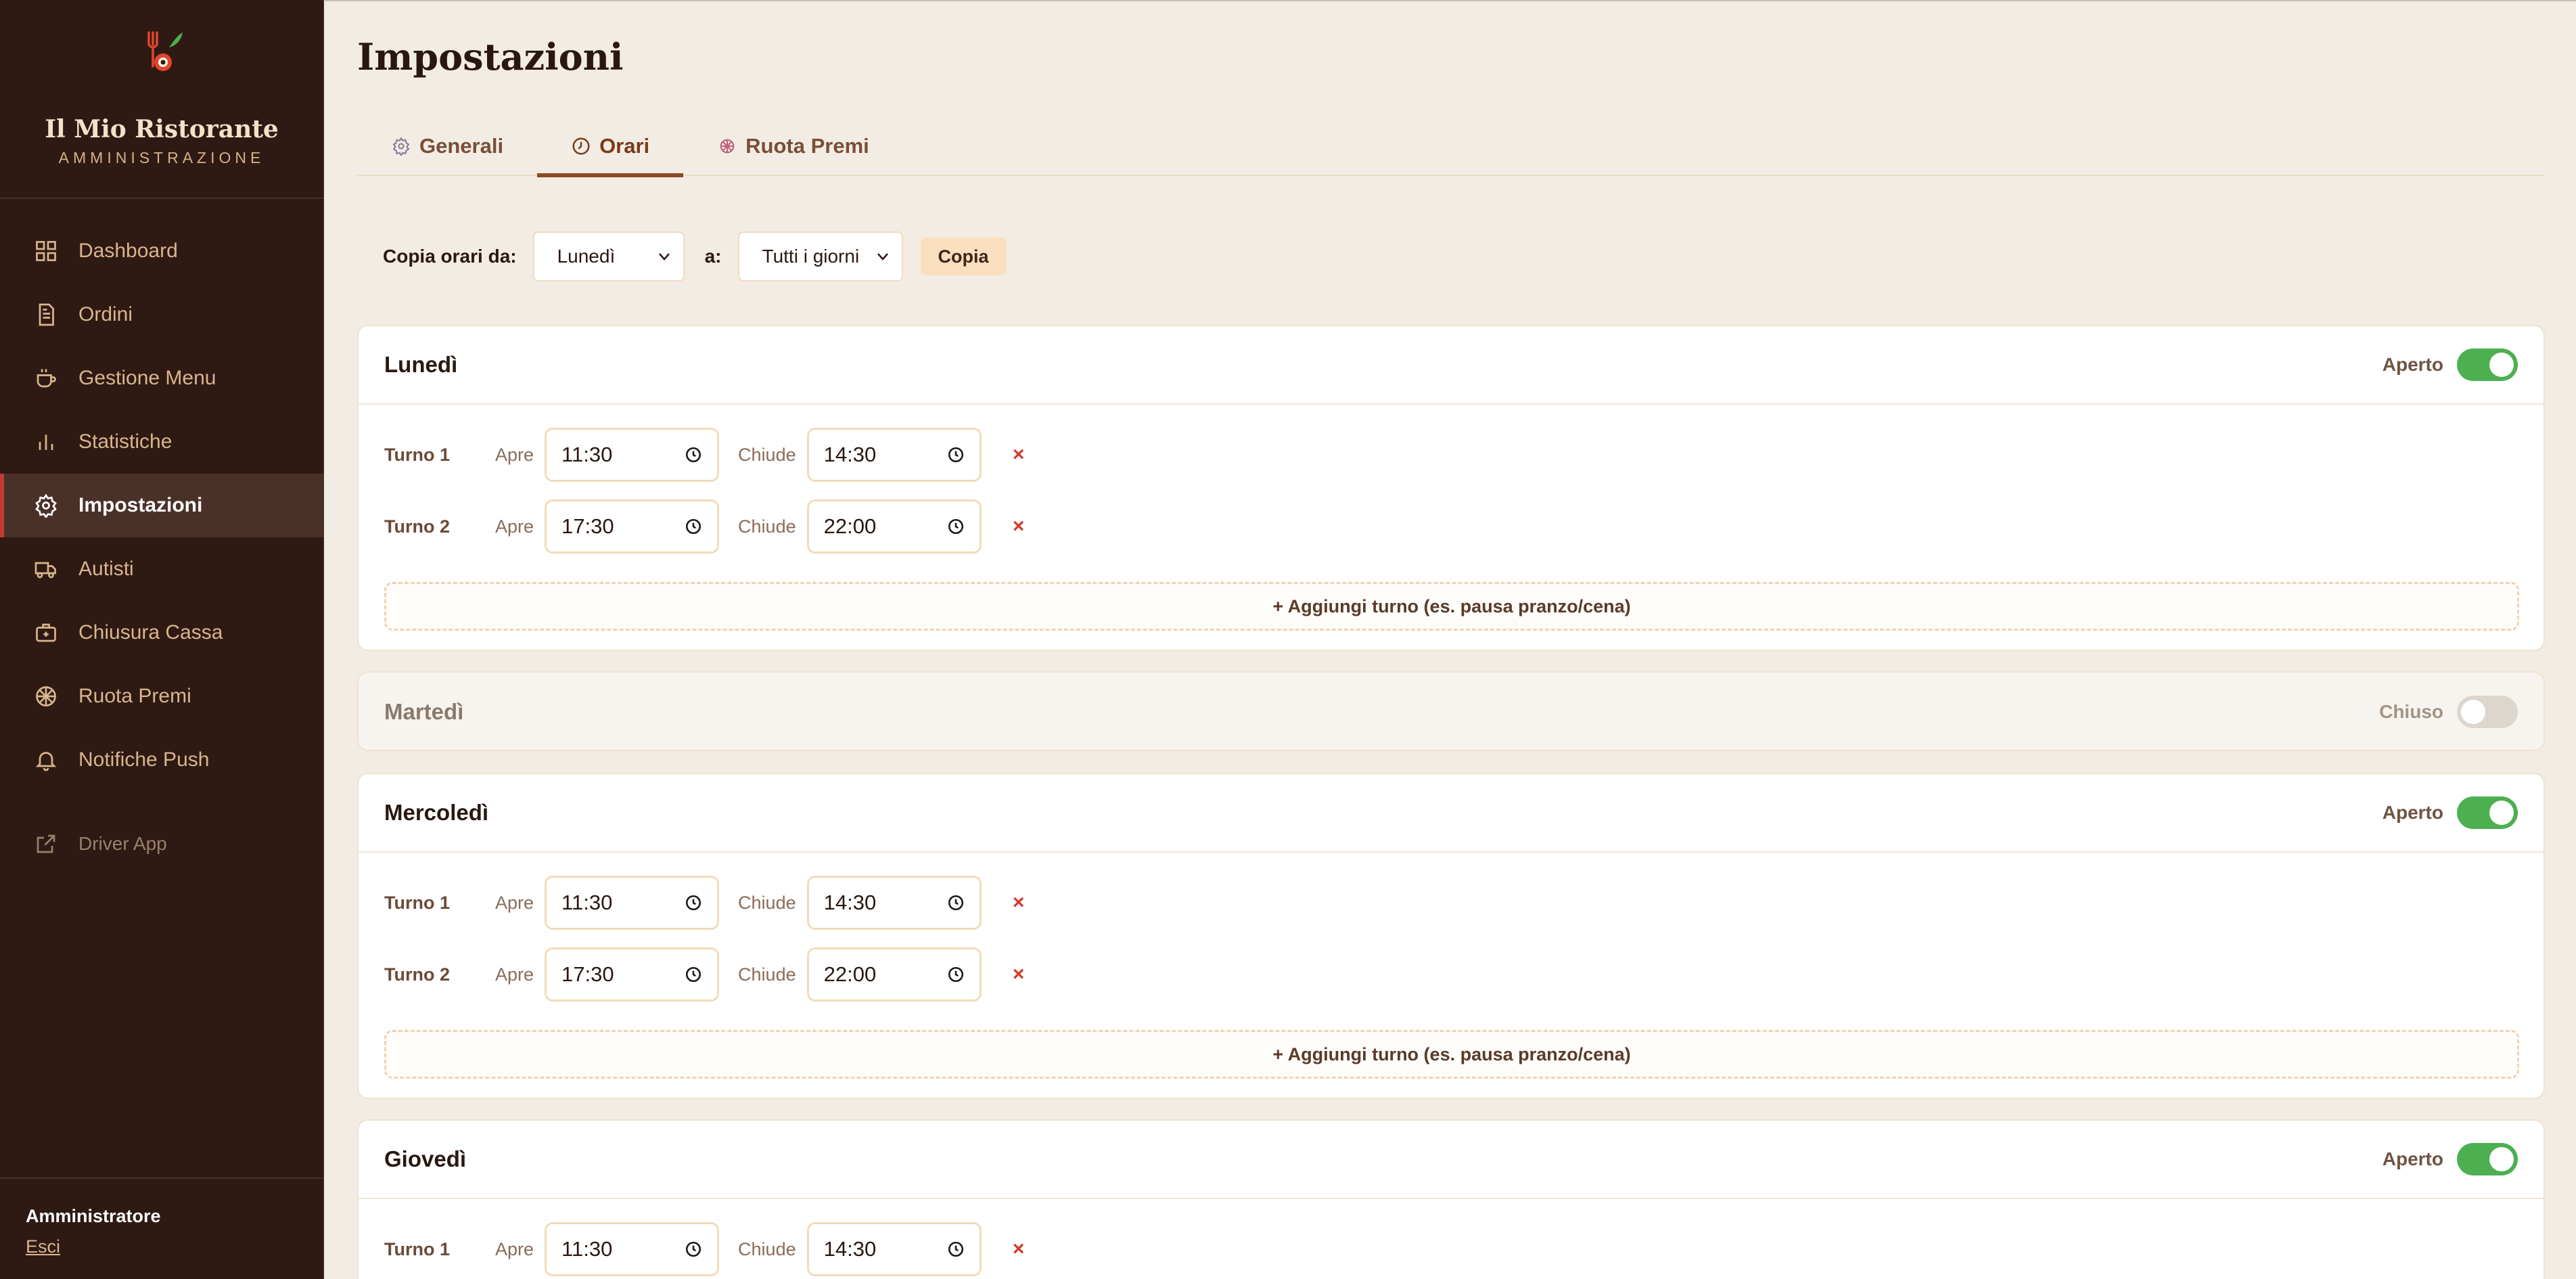  Describe the element at coordinates (122, 843) in the screenshot. I see `sidebar-item-label: Driver App` at that location.